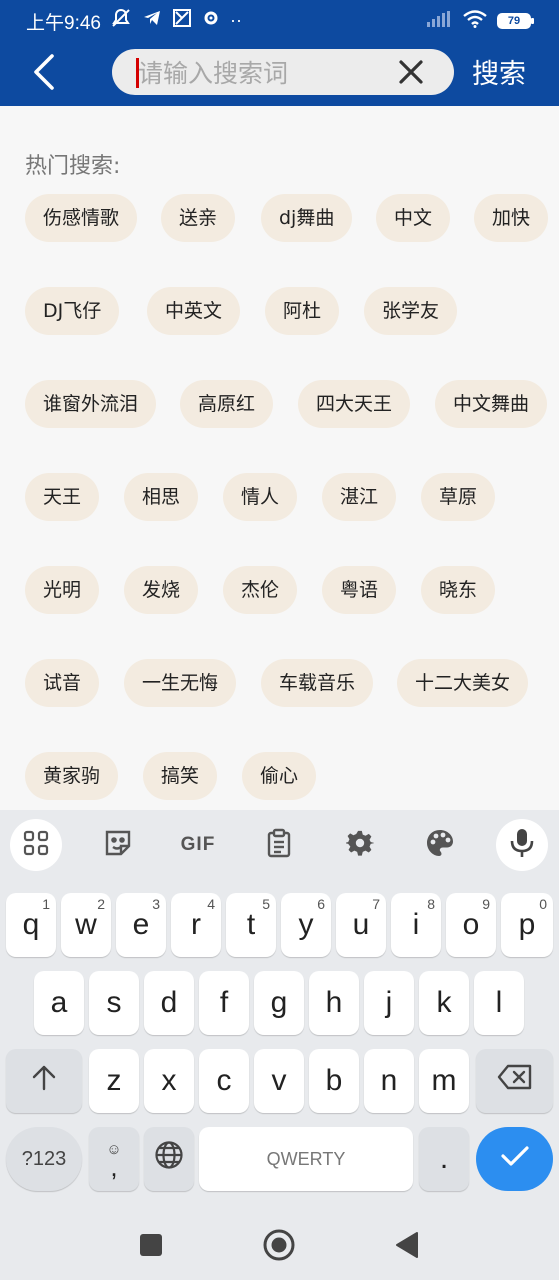  Describe the element at coordinates (161, 590) in the screenshot. I see `hot-tag: 发烧` at that location.